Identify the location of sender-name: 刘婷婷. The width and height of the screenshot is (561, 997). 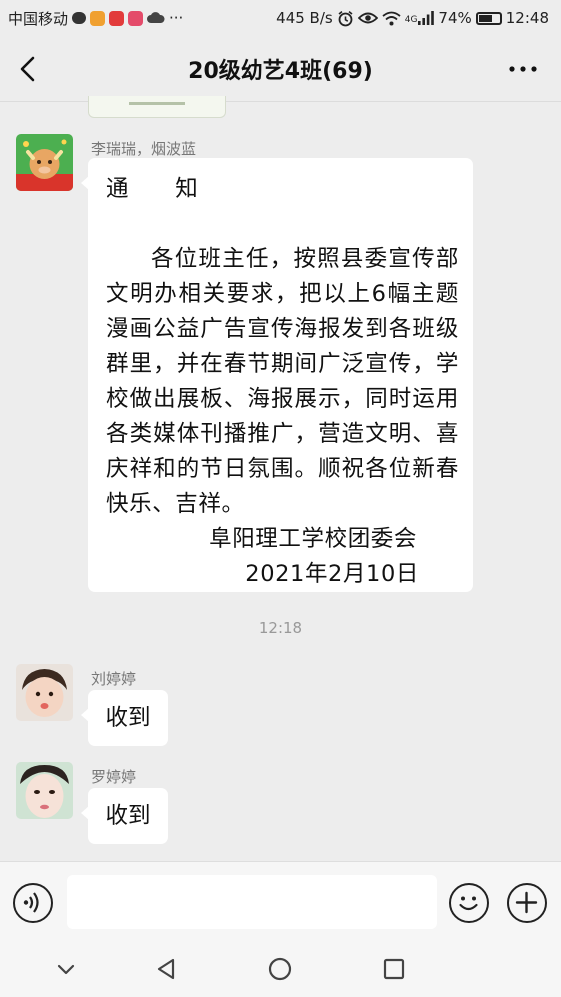
(114, 679).